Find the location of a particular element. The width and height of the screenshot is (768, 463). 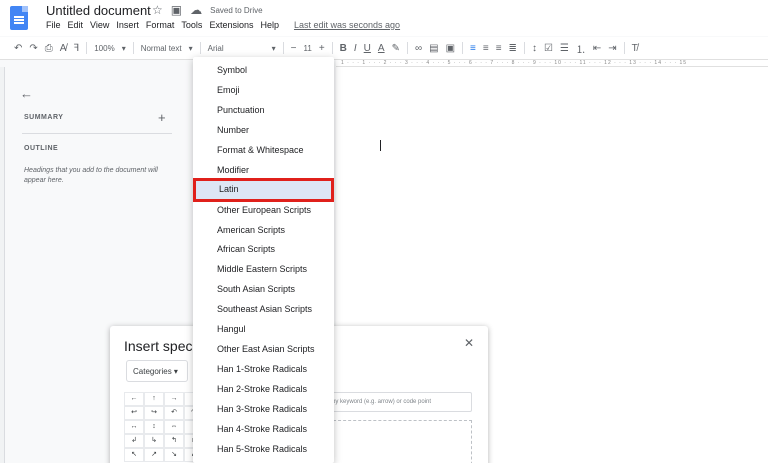

menu-item-hangul: Hangul is located at coordinates (263, 330).